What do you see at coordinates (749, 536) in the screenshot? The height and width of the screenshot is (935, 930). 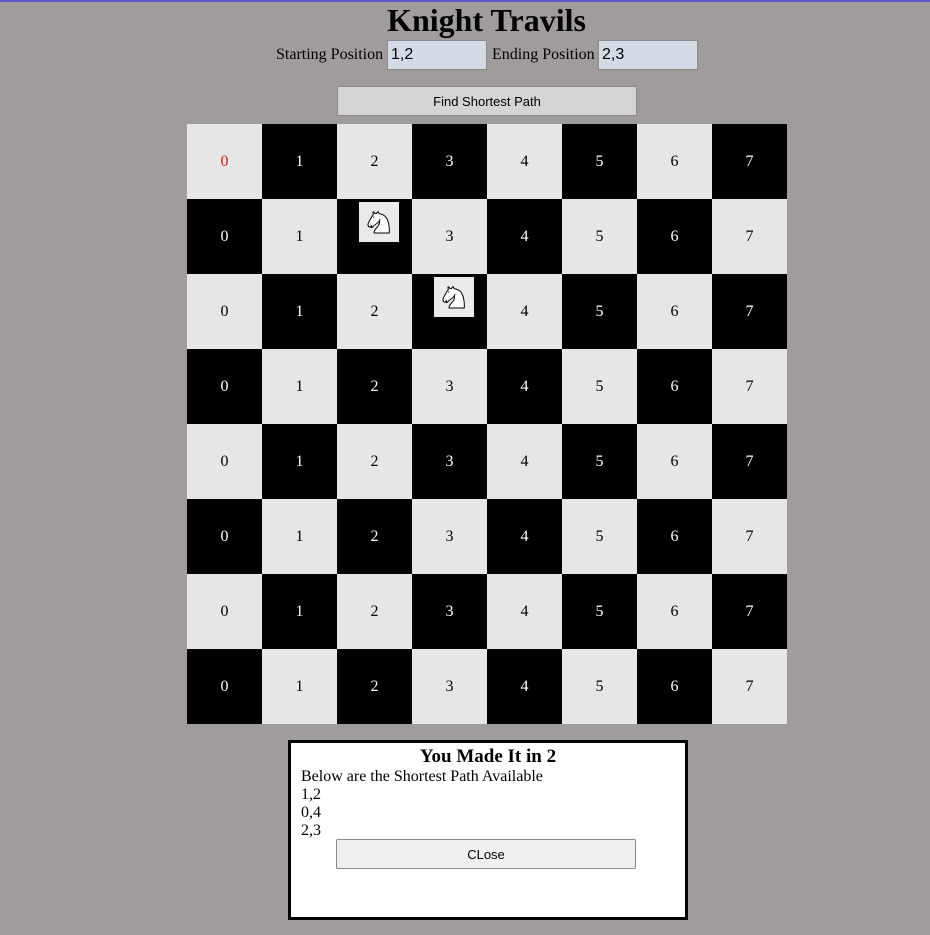 I see `board-cell-5-7: 7` at bounding box center [749, 536].